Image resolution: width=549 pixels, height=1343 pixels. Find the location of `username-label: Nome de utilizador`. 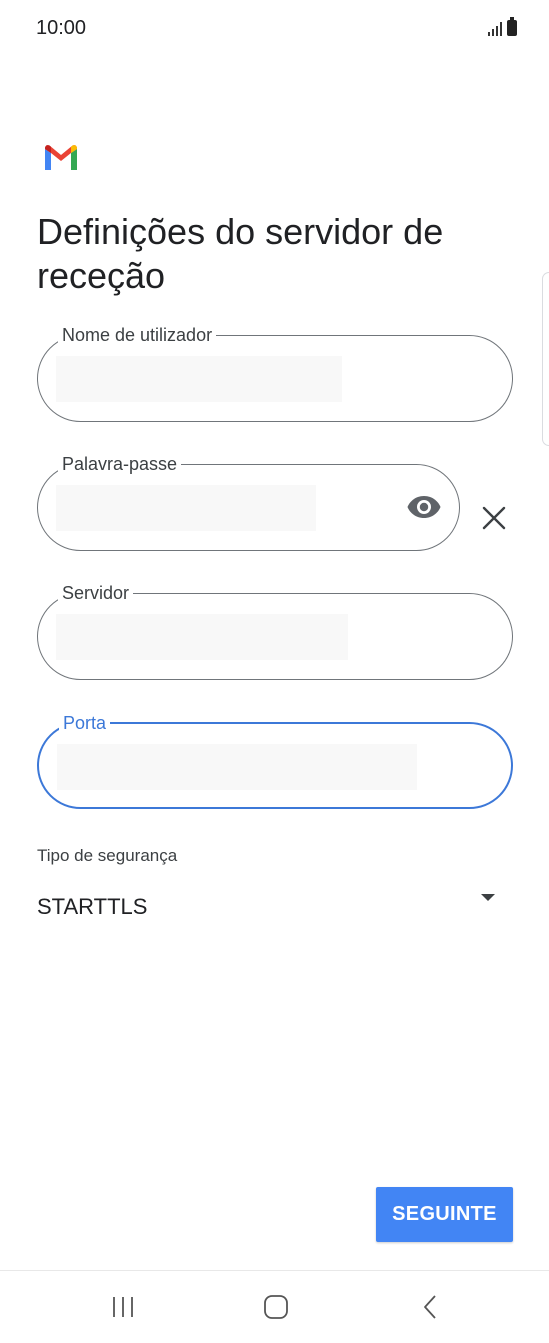

username-label: Nome de utilizador is located at coordinates (137, 335).